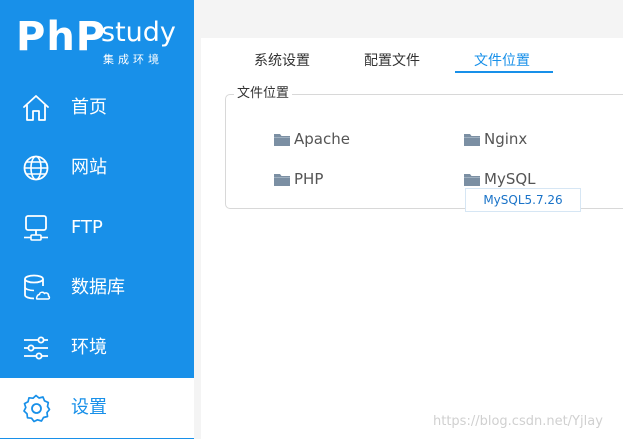  Describe the element at coordinates (36, 348) in the screenshot. I see `sliders-icon` at that location.